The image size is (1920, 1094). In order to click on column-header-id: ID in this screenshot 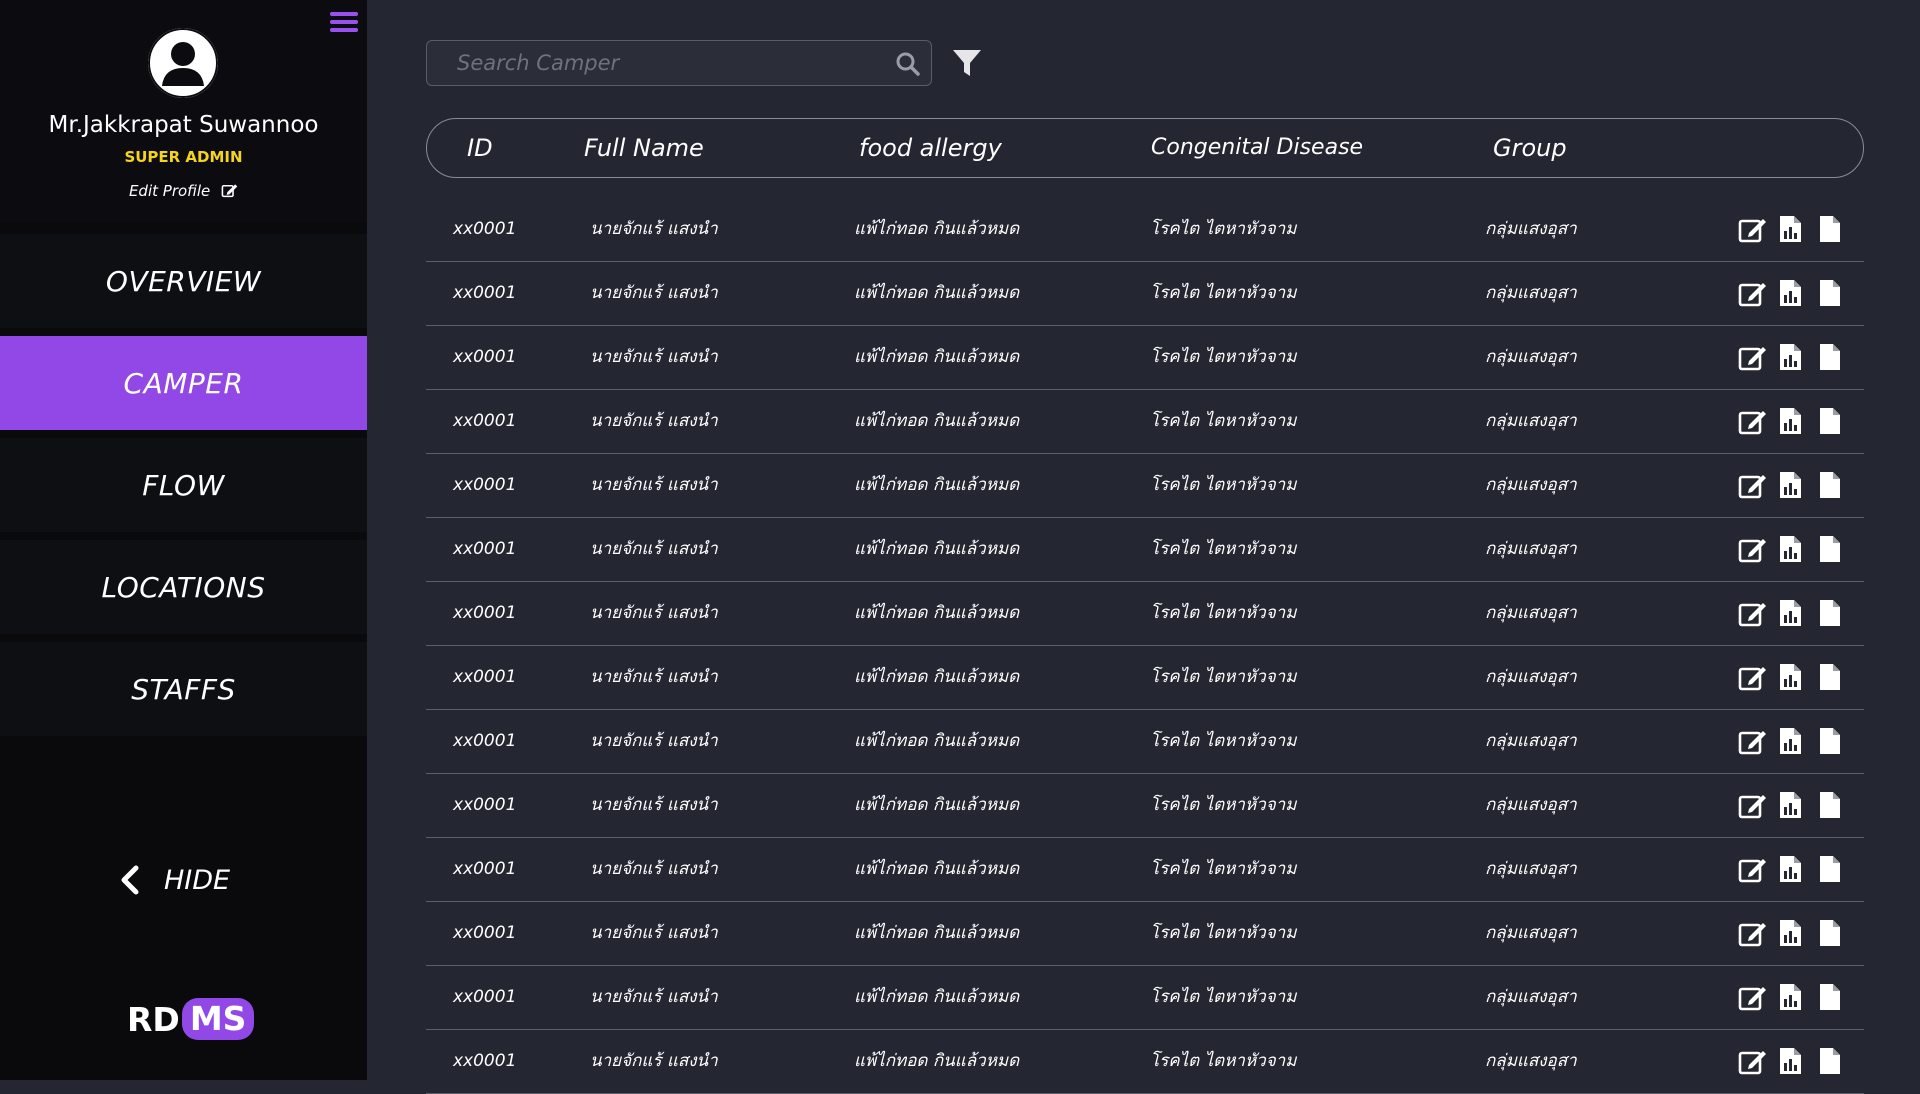, I will do `click(480, 148)`.